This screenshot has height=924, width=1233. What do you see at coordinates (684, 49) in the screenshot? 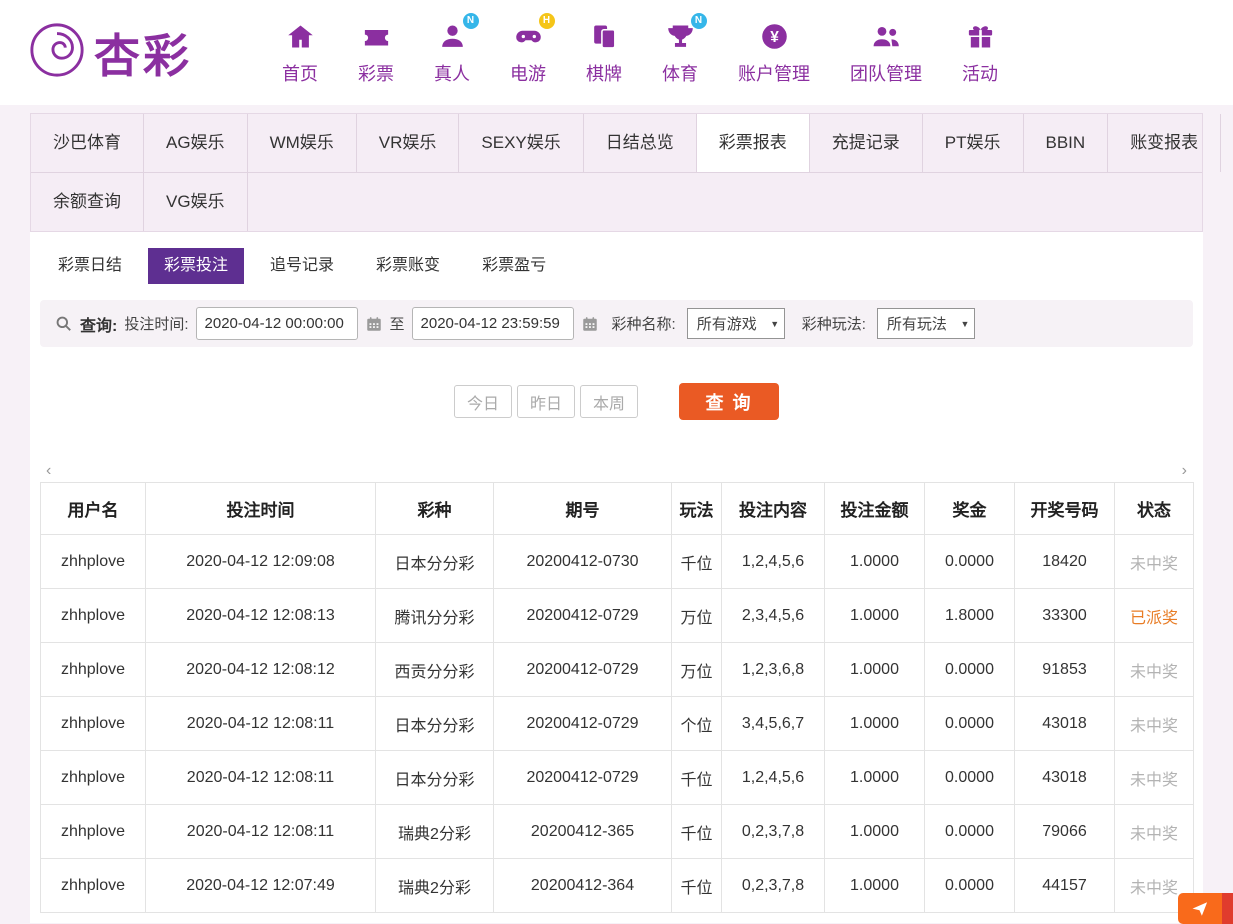
I see `nav-item-sports: N 体育` at bounding box center [684, 49].